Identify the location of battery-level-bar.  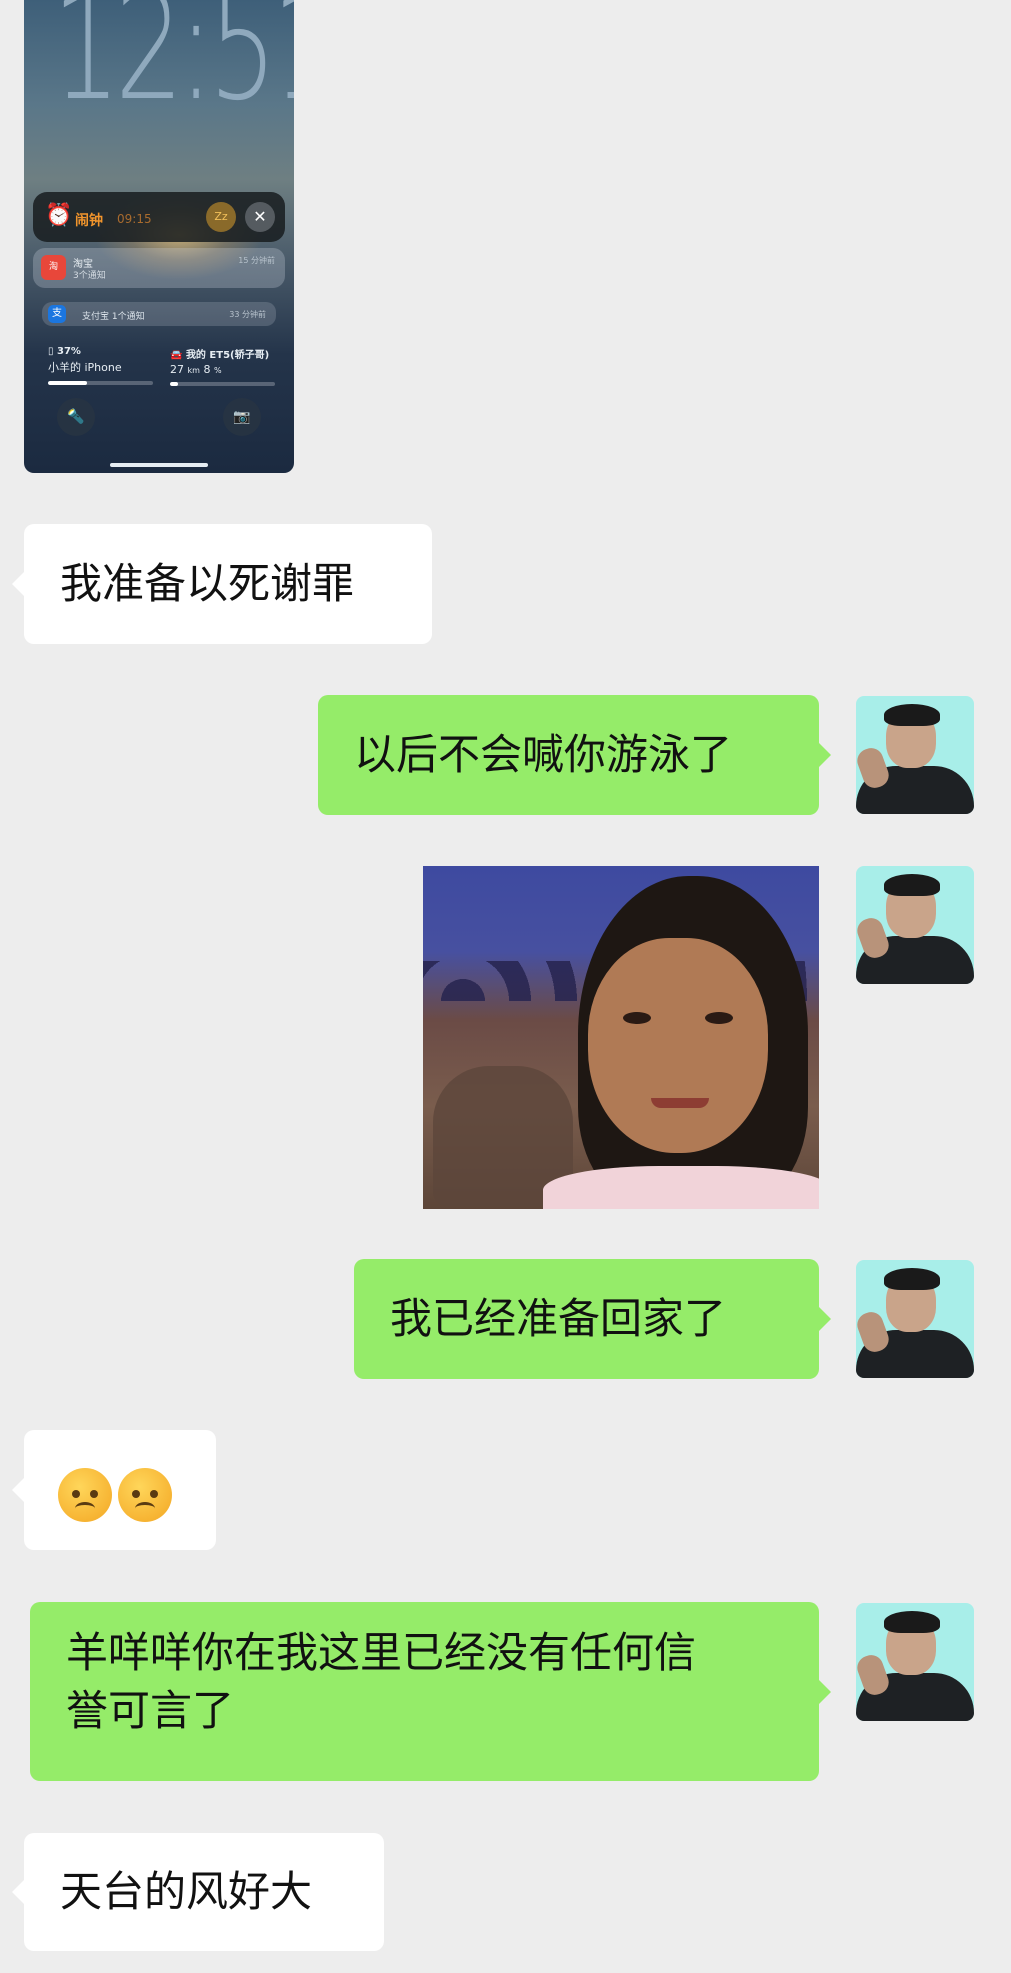
(100, 383).